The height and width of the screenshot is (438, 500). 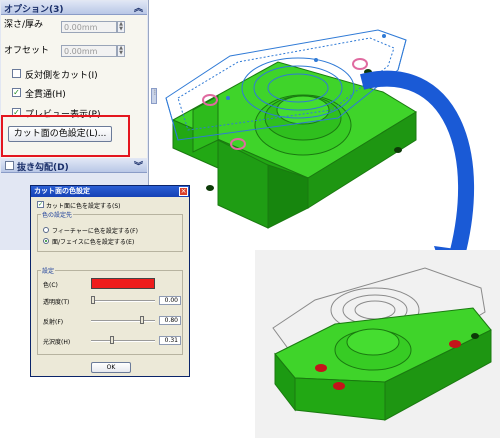 I want to click on target-group-title: 色の設定先, so click(x=57, y=214).